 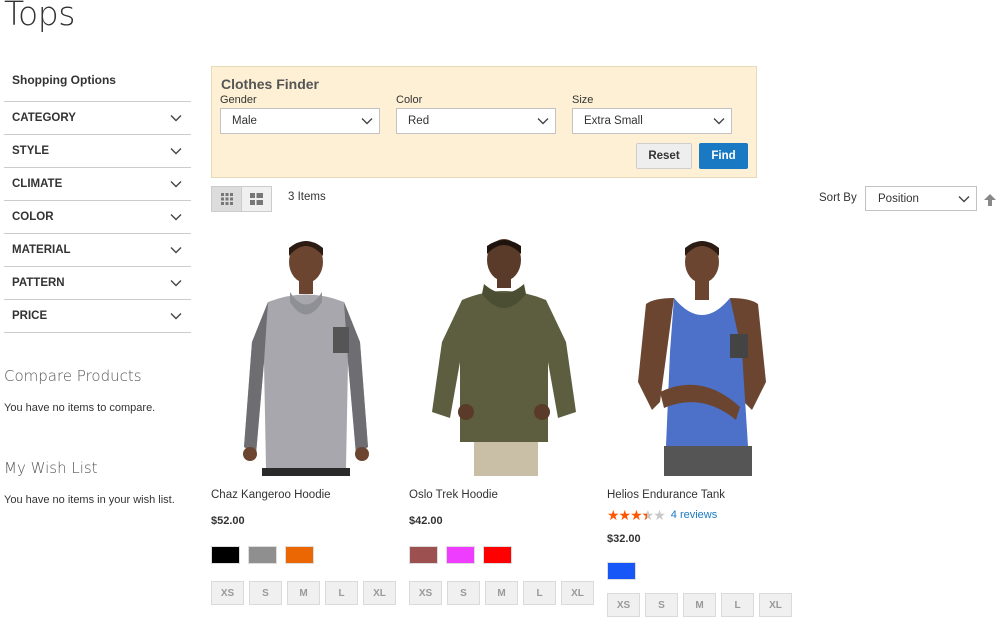 What do you see at coordinates (652, 121) in the screenshot?
I see `size-select: Extra Small` at bounding box center [652, 121].